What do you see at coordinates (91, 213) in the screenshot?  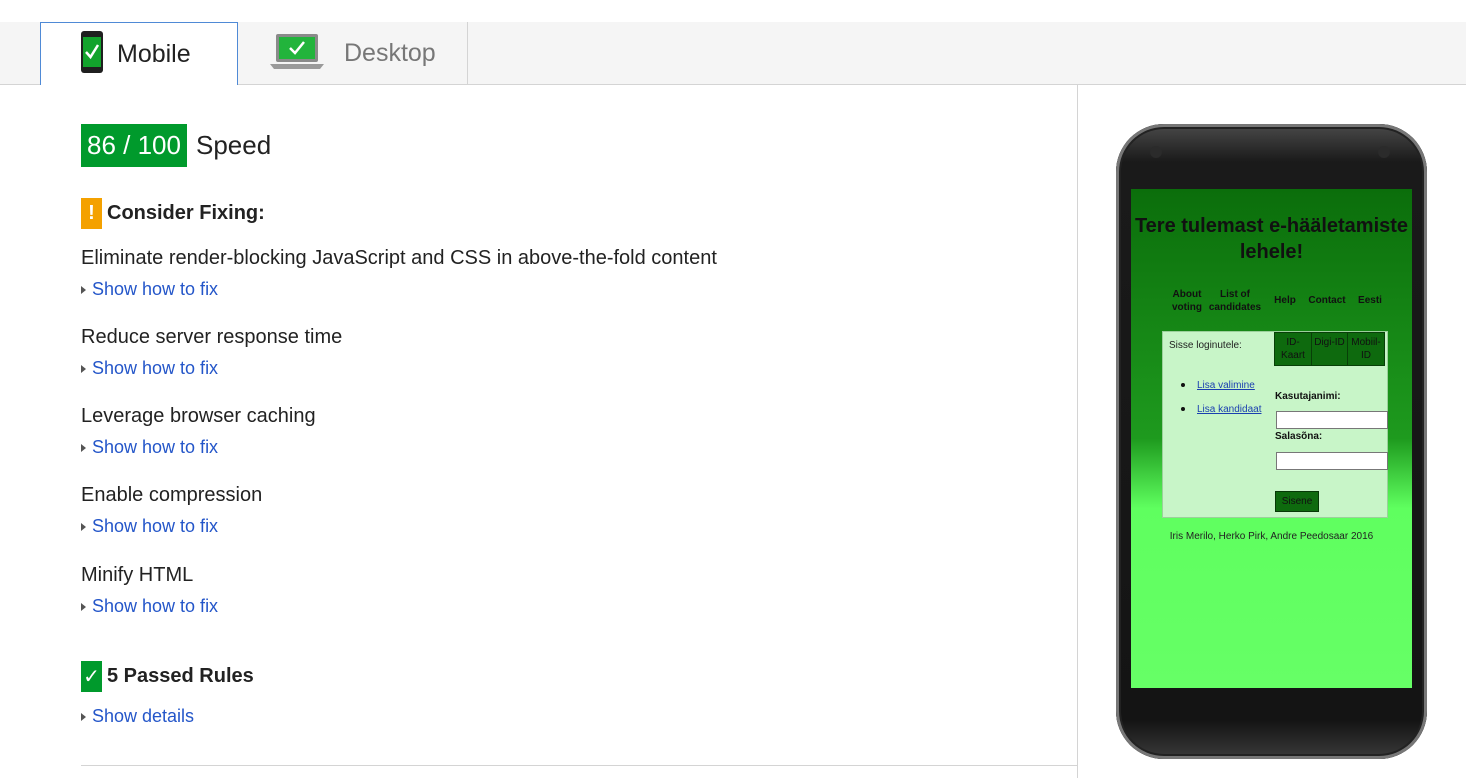 I see `warning-icon: !` at bounding box center [91, 213].